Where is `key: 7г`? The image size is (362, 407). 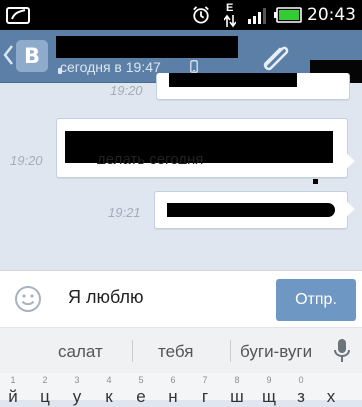
key: 7г is located at coordinates (205, 389).